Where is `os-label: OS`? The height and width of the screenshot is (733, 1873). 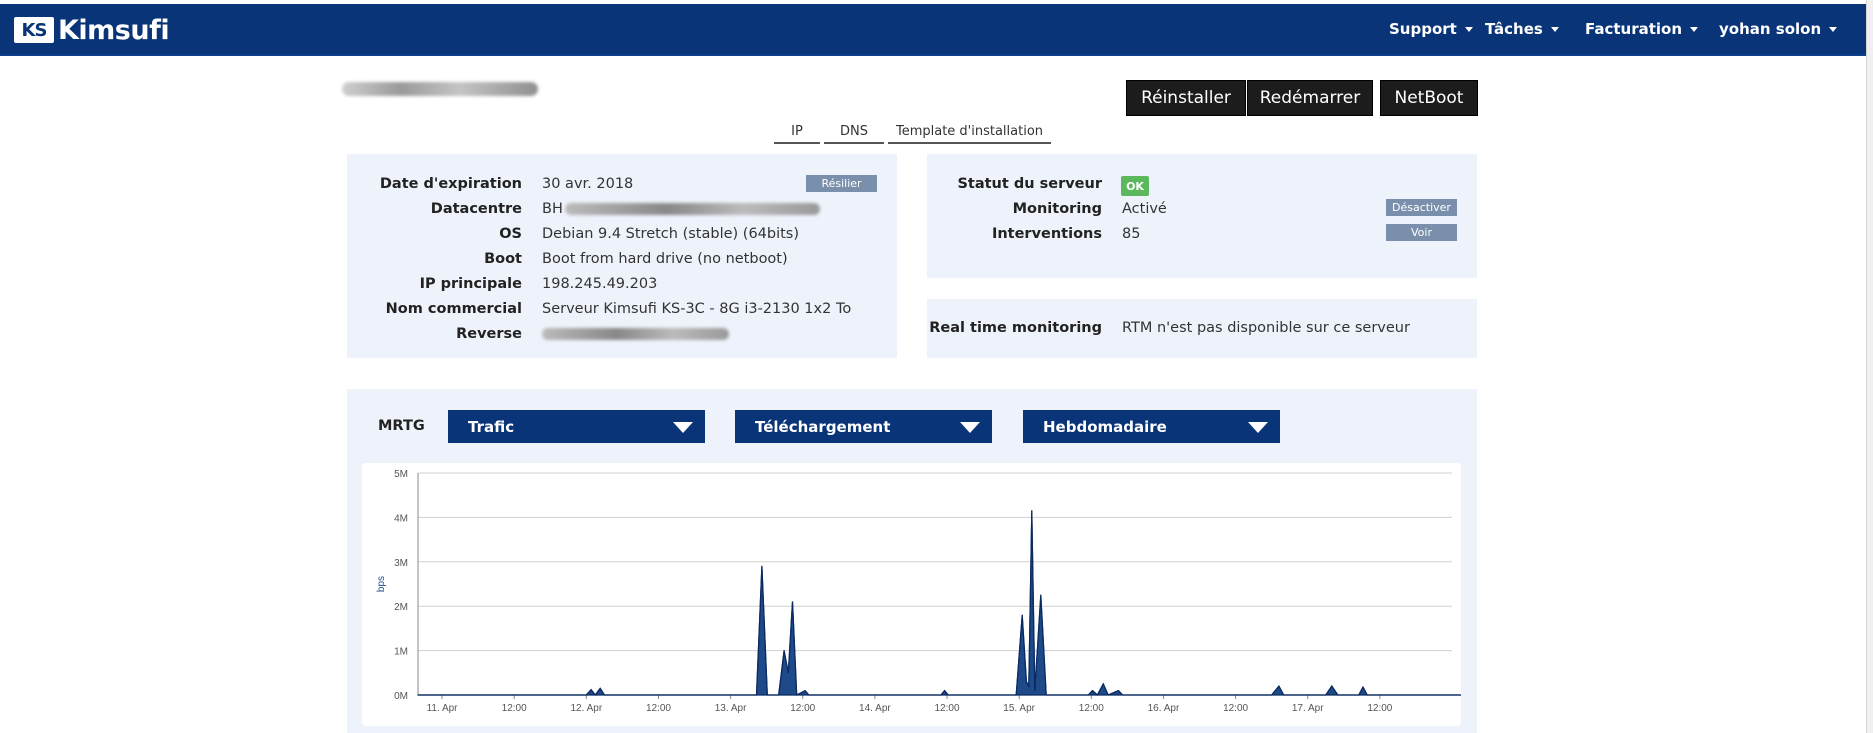
os-label: OS is located at coordinates (510, 234).